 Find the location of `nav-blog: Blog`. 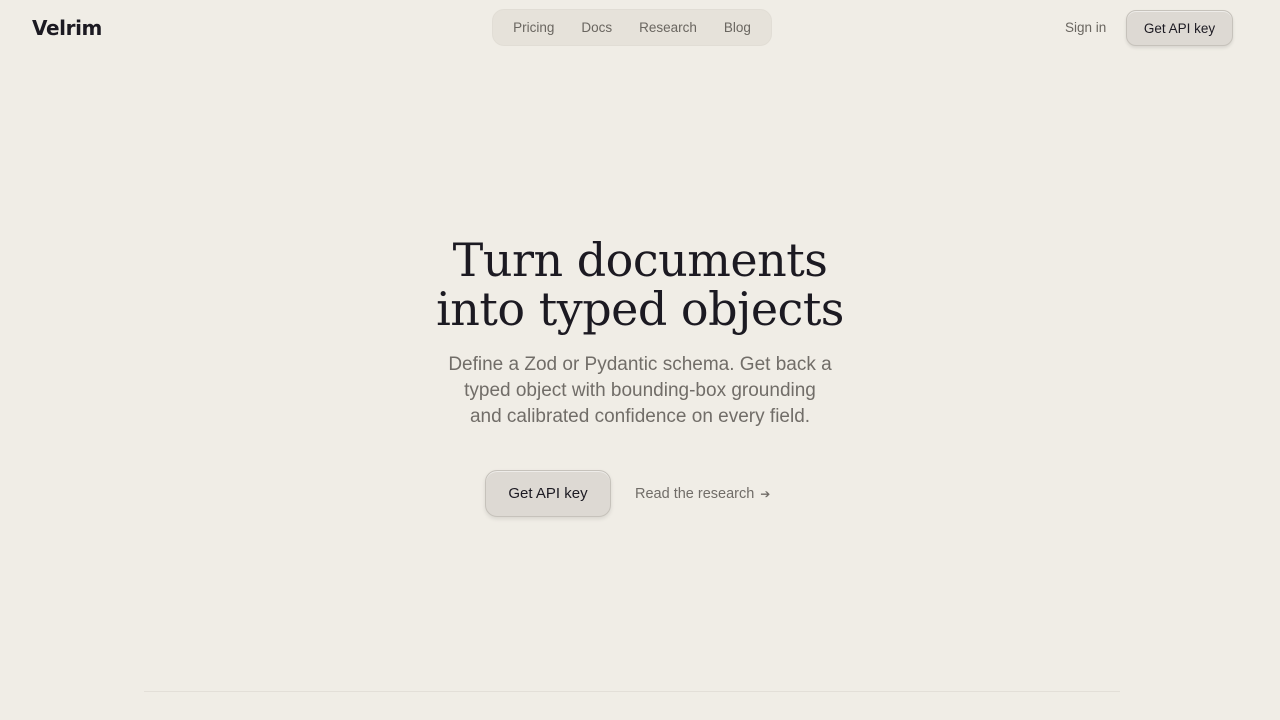

nav-blog: Blog is located at coordinates (737, 27).